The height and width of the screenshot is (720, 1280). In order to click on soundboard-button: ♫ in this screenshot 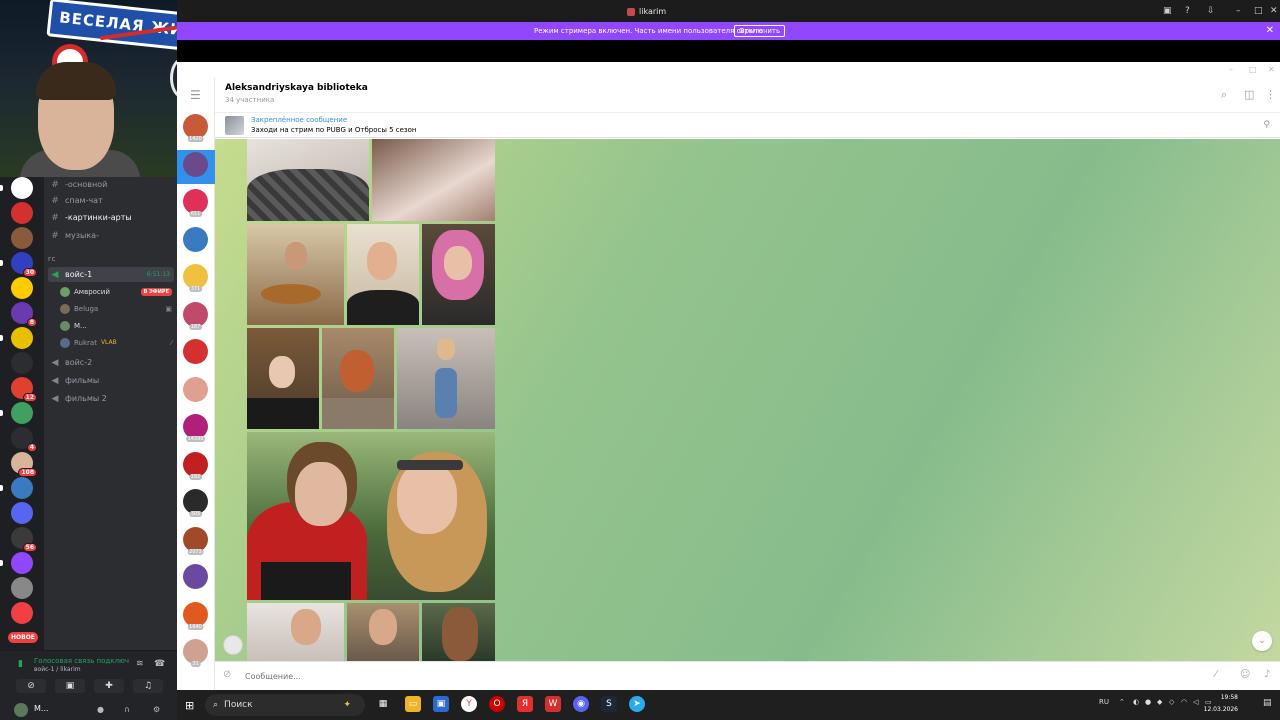, I will do `click(148, 686)`.